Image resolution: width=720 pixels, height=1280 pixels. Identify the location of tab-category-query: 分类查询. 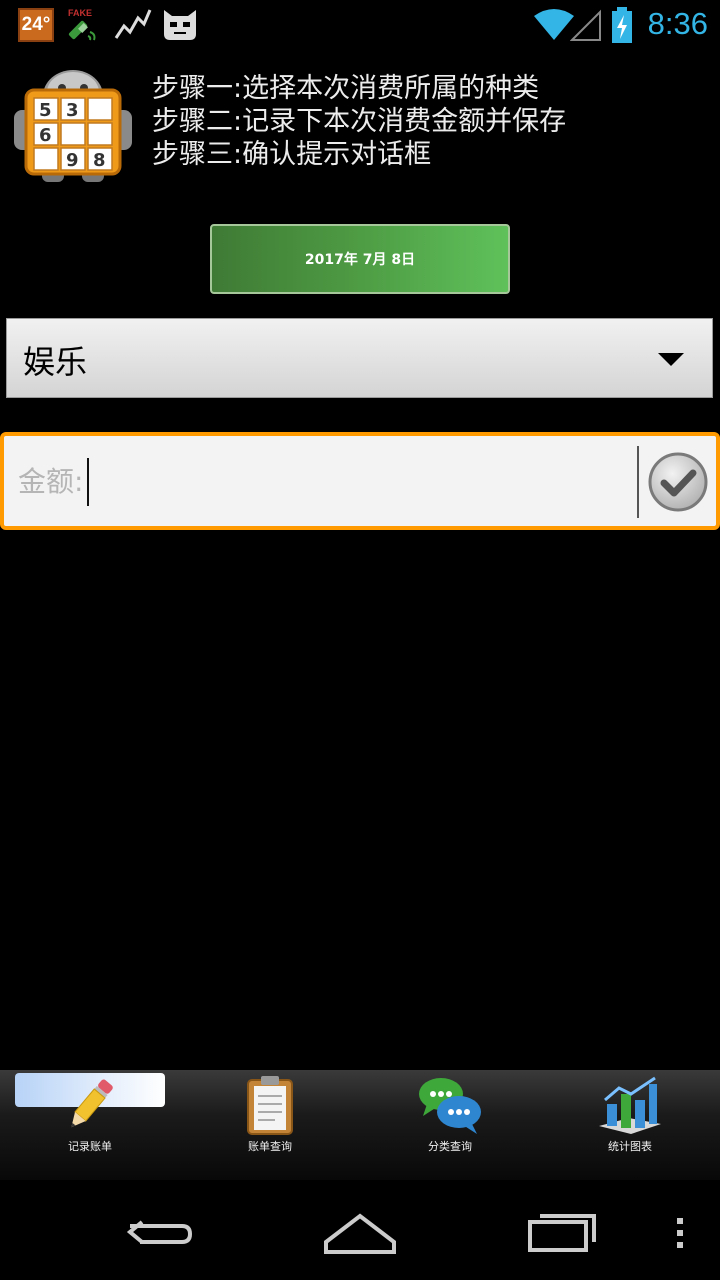
(450, 1125).